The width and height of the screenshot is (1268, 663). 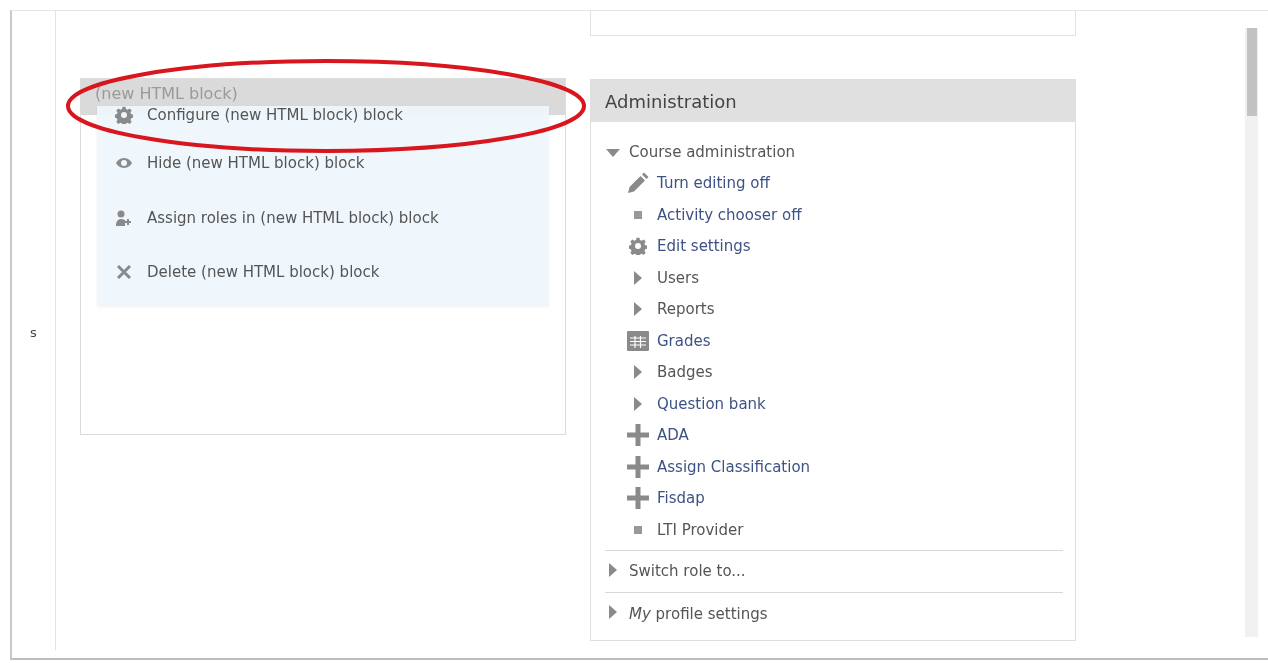 I want to click on tree-item-link: LTI Provider, so click(x=700, y=529).